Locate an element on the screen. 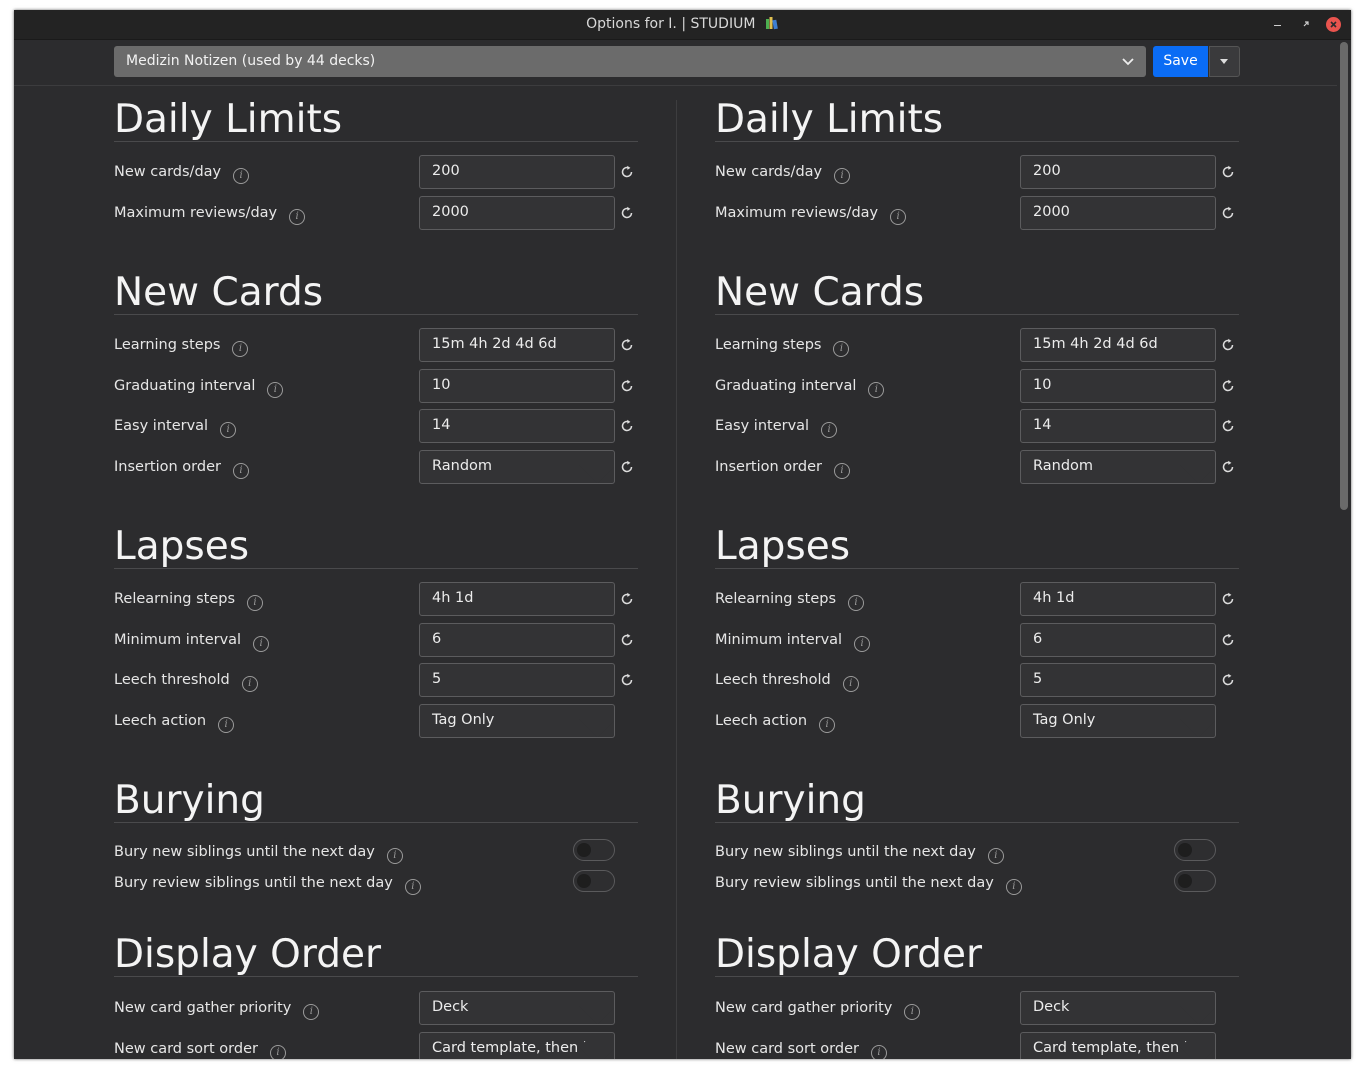  section-divider is located at coordinates (376, 568).